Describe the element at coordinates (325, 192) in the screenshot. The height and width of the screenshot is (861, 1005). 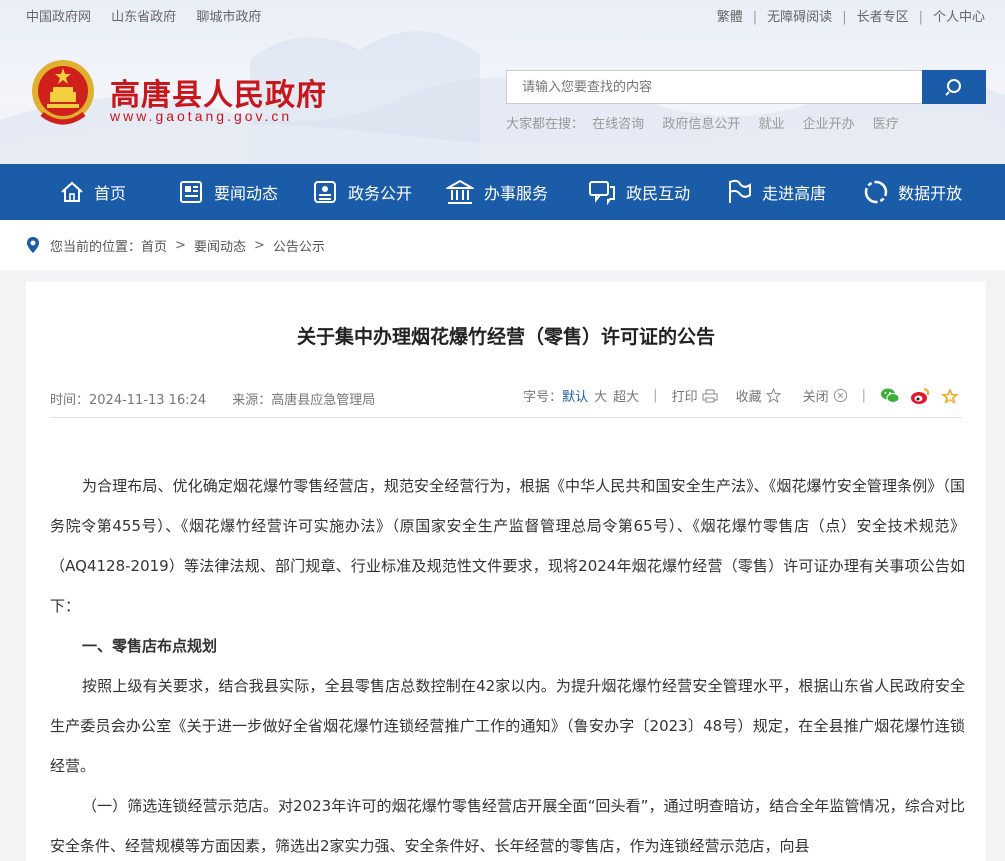
I see `document-icon` at that location.